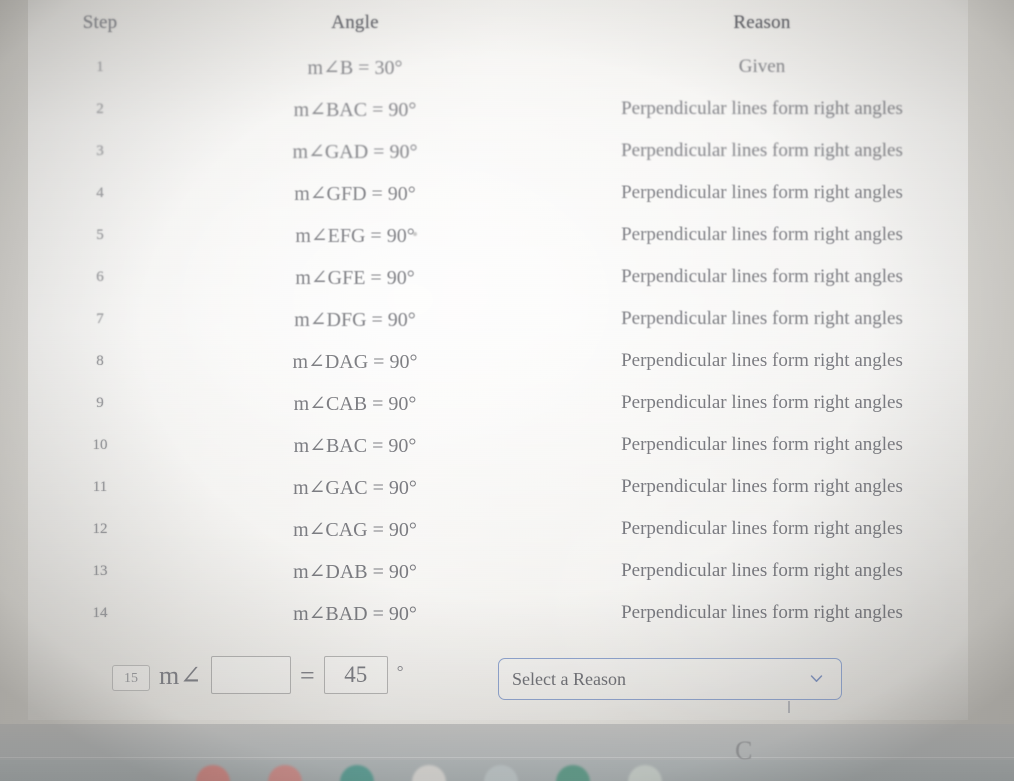 Image resolution: width=1014 pixels, height=781 pixels. What do you see at coordinates (357, 773) in the screenshot?
I see `app-teal-icon` at bounding box center [357, 773].